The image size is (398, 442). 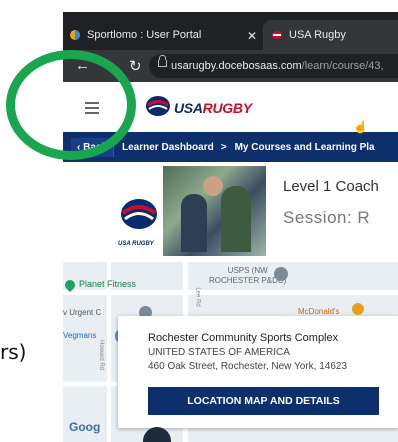 What do you see at coordinates (281, 274) in the screenshot?
I see `usps-pin-icon` at bounding box center [281, 274].